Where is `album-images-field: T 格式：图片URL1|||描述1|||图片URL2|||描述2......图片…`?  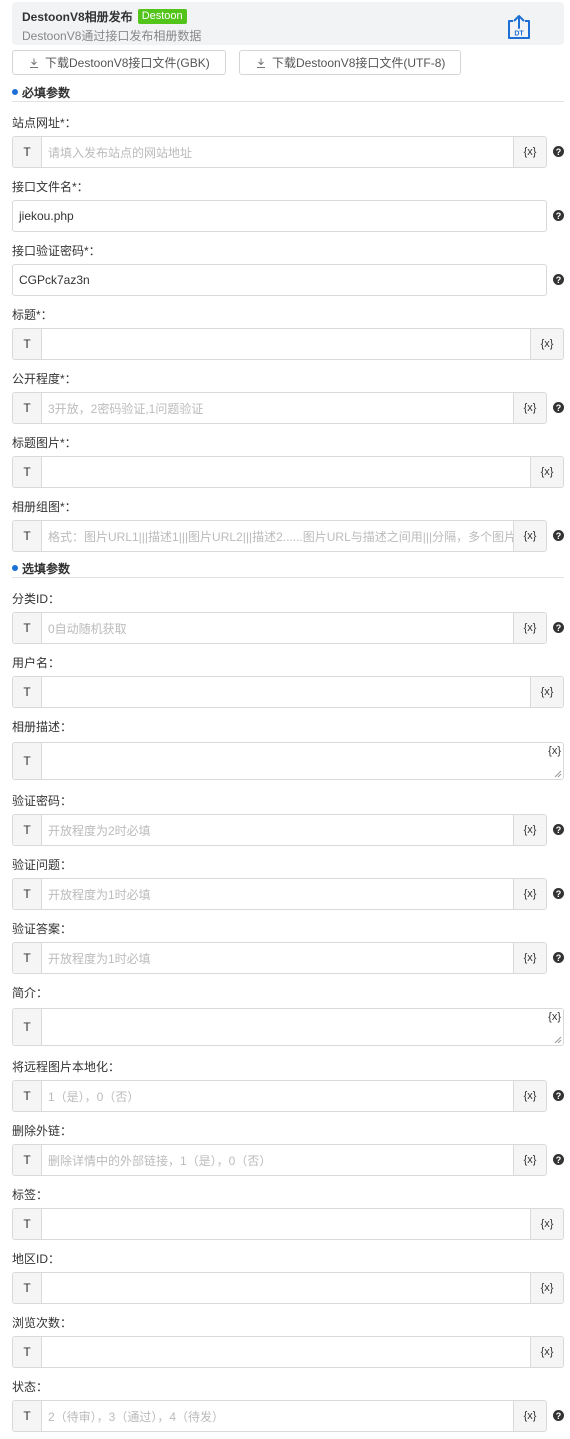
album-images-field: T 格式：图片URL1|||描述1|||图片URL2|||描述2......图片… is located at coordinates (279, 536).